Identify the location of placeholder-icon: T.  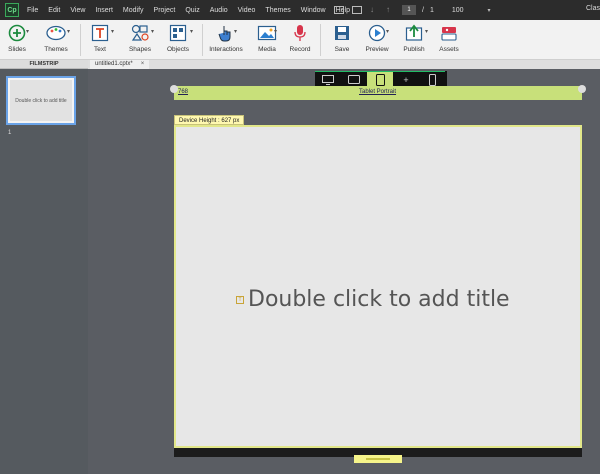
(240, 299).